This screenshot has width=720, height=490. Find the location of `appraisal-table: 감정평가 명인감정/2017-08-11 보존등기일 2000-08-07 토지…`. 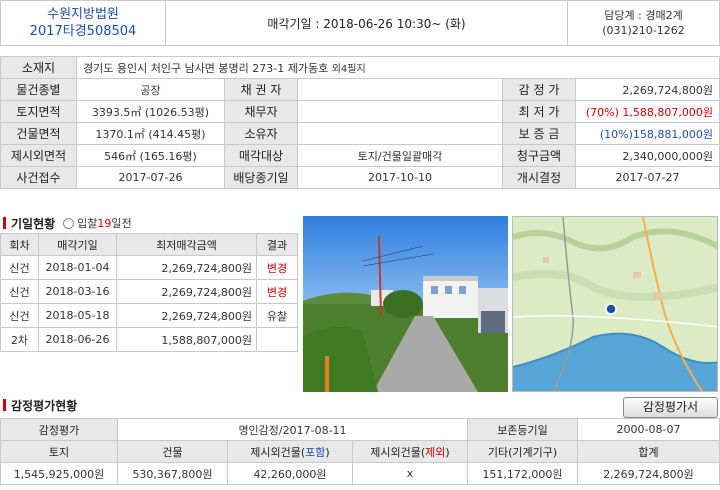

appraisal-table: 감정평가 명인감정/2017-08-11 보존등기일 2000-08-07 토지… is located at coordinates (360, 451).